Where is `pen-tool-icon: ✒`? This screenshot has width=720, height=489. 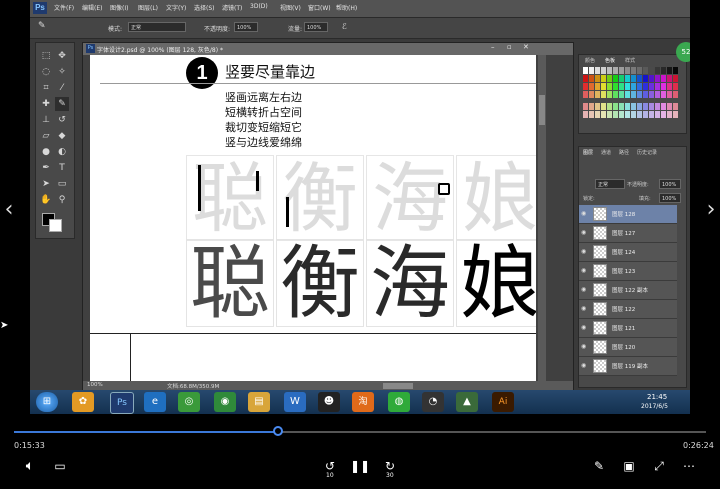 pen-tool-icon: ✒ is located at coordinates (46, 168).